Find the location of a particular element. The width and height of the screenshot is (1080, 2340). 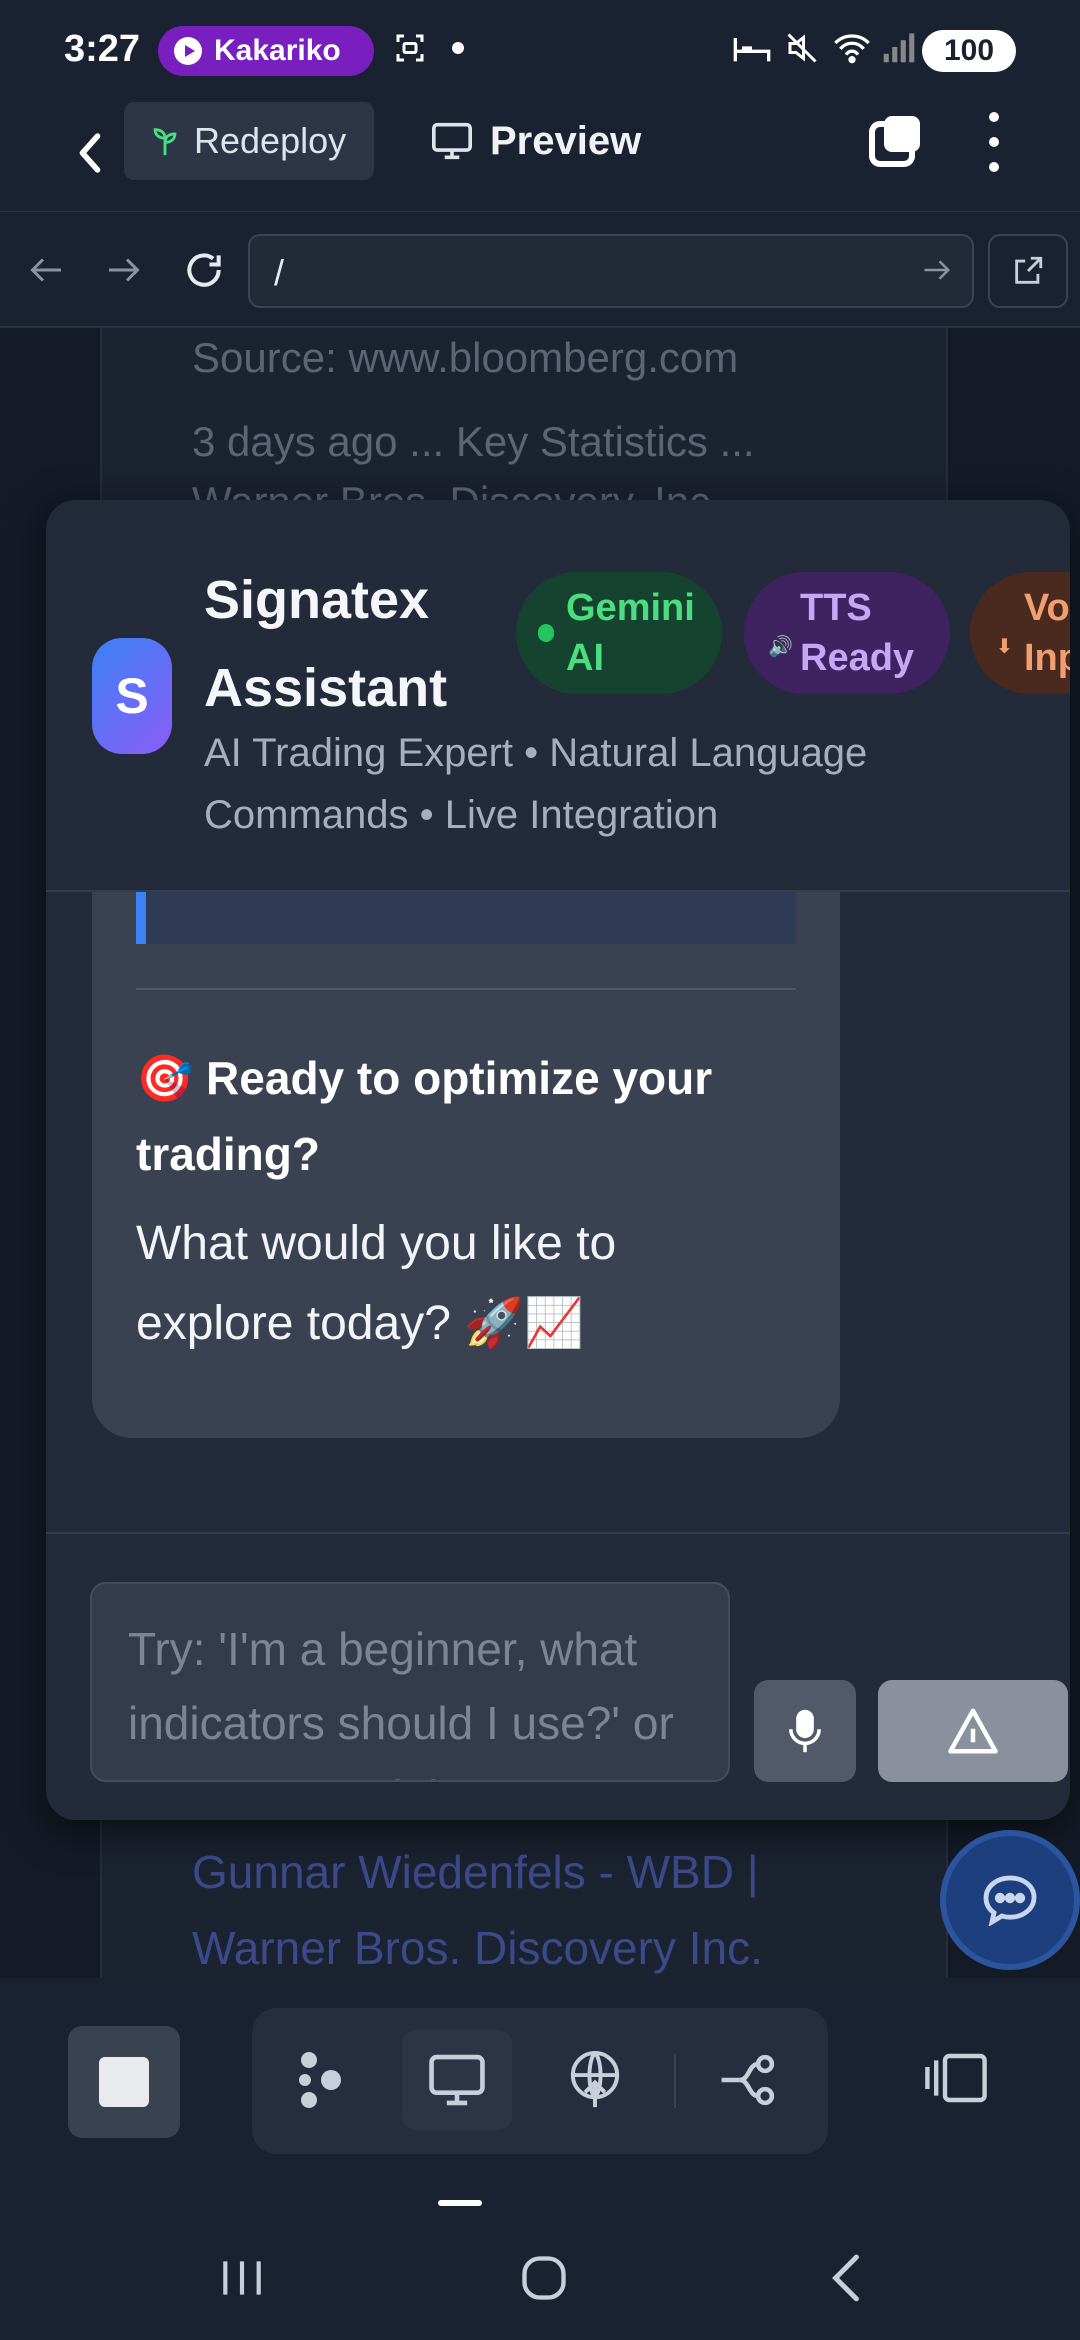

arrow-right-icon is located at coordinates (124, 270).